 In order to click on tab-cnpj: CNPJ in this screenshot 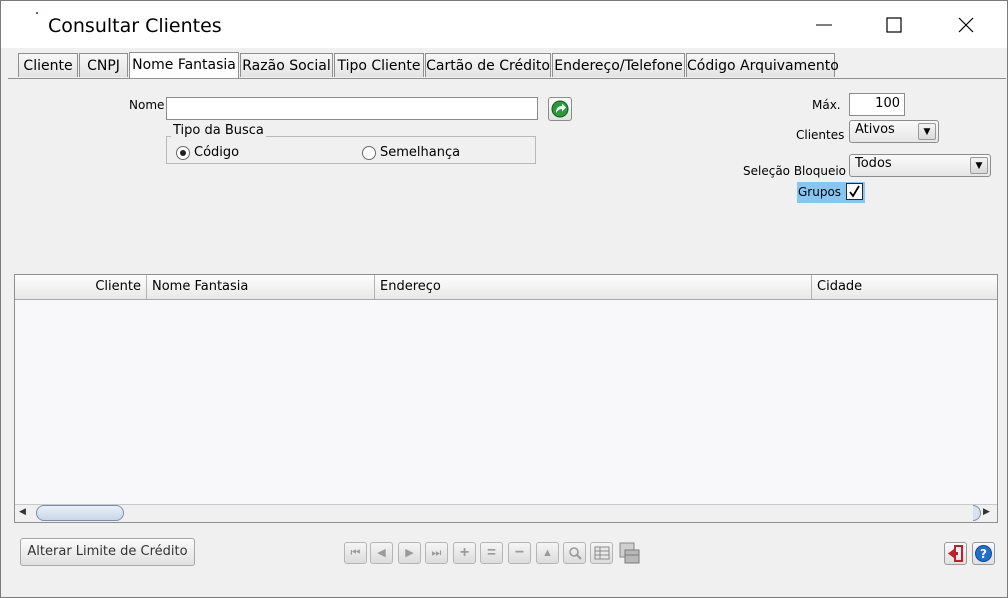, I will do `click(103, 65)`.